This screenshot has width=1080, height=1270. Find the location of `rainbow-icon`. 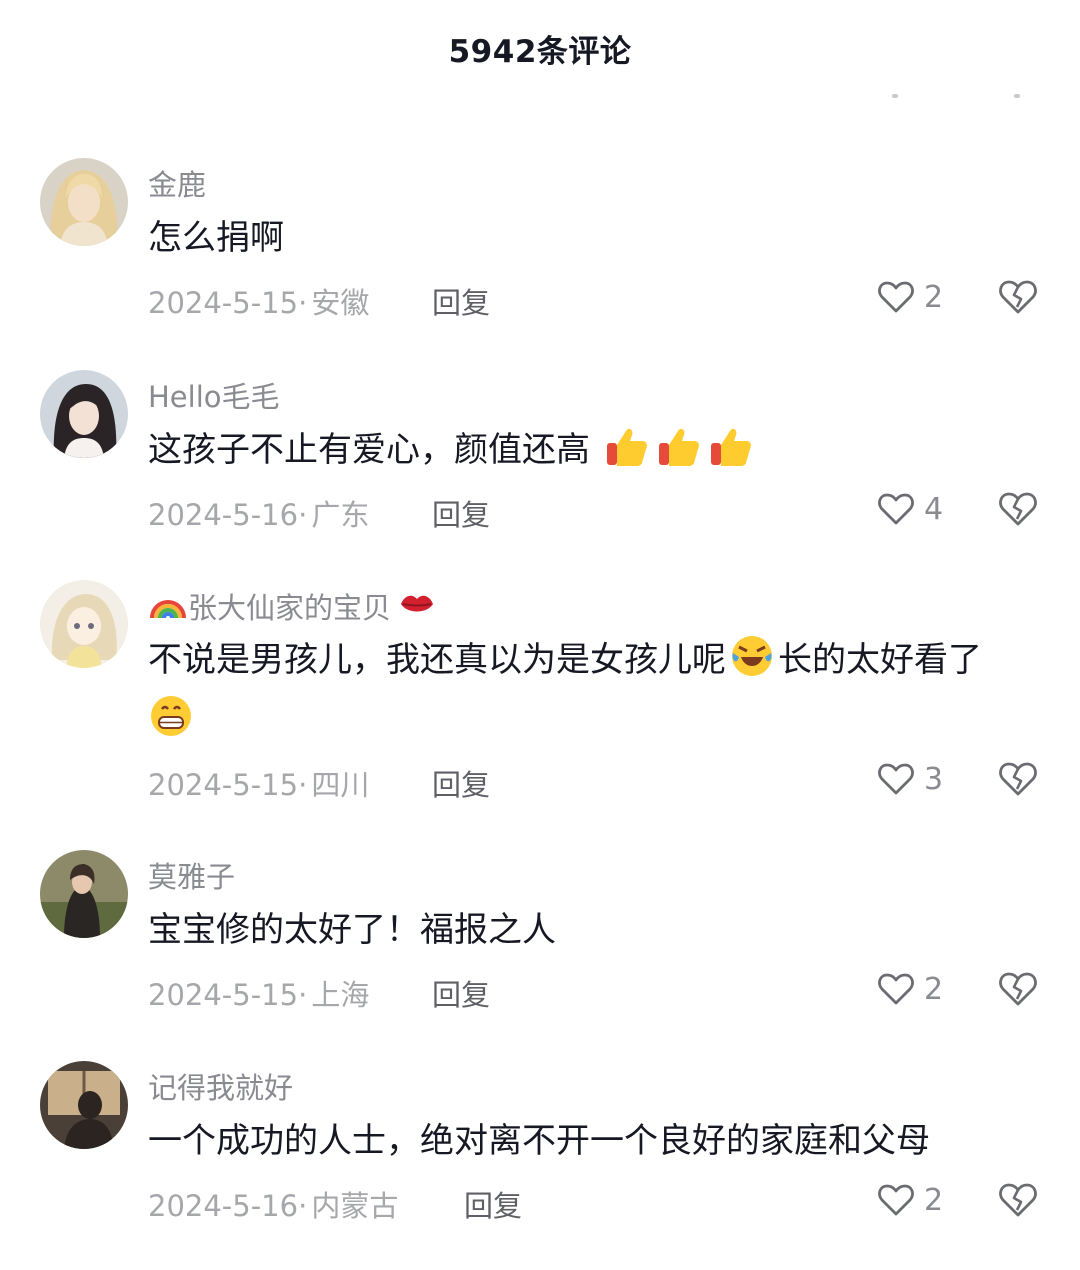

rainbow-icon is located at coordinates (168, 609).